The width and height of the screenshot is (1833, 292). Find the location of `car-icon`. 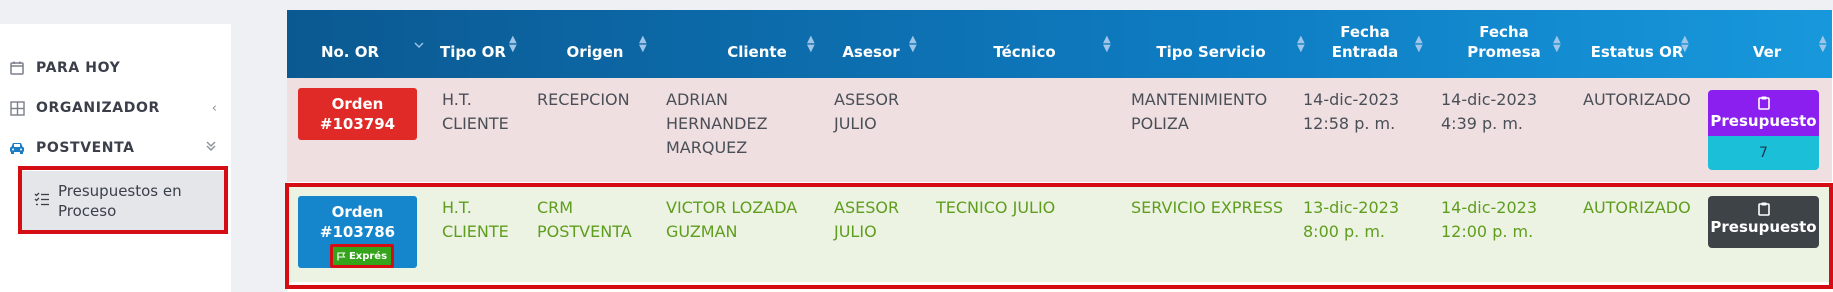

car-icon is located at coordinates (17, 148).